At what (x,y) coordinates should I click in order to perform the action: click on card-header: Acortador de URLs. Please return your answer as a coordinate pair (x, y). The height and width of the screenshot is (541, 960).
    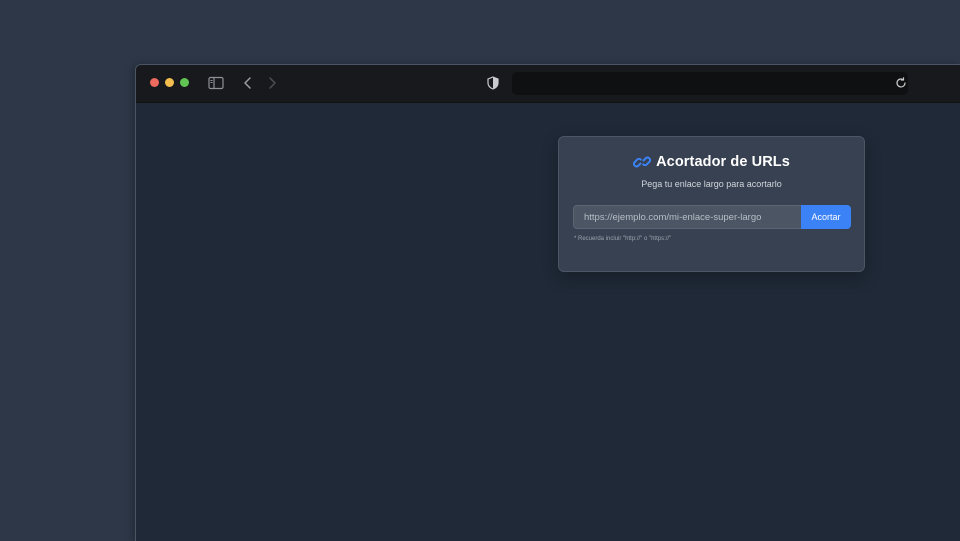
    Looking at the image, I should click on (711, 162).